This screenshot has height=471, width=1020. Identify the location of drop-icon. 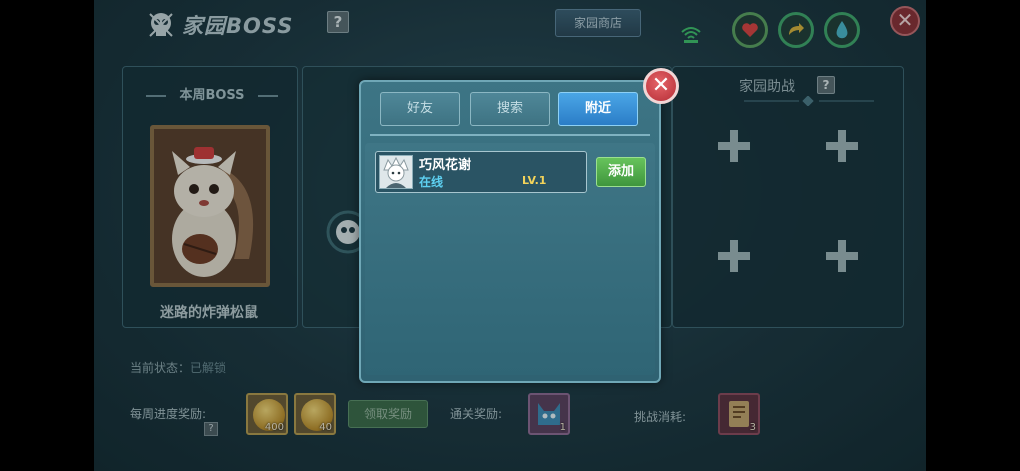
(842, 30).